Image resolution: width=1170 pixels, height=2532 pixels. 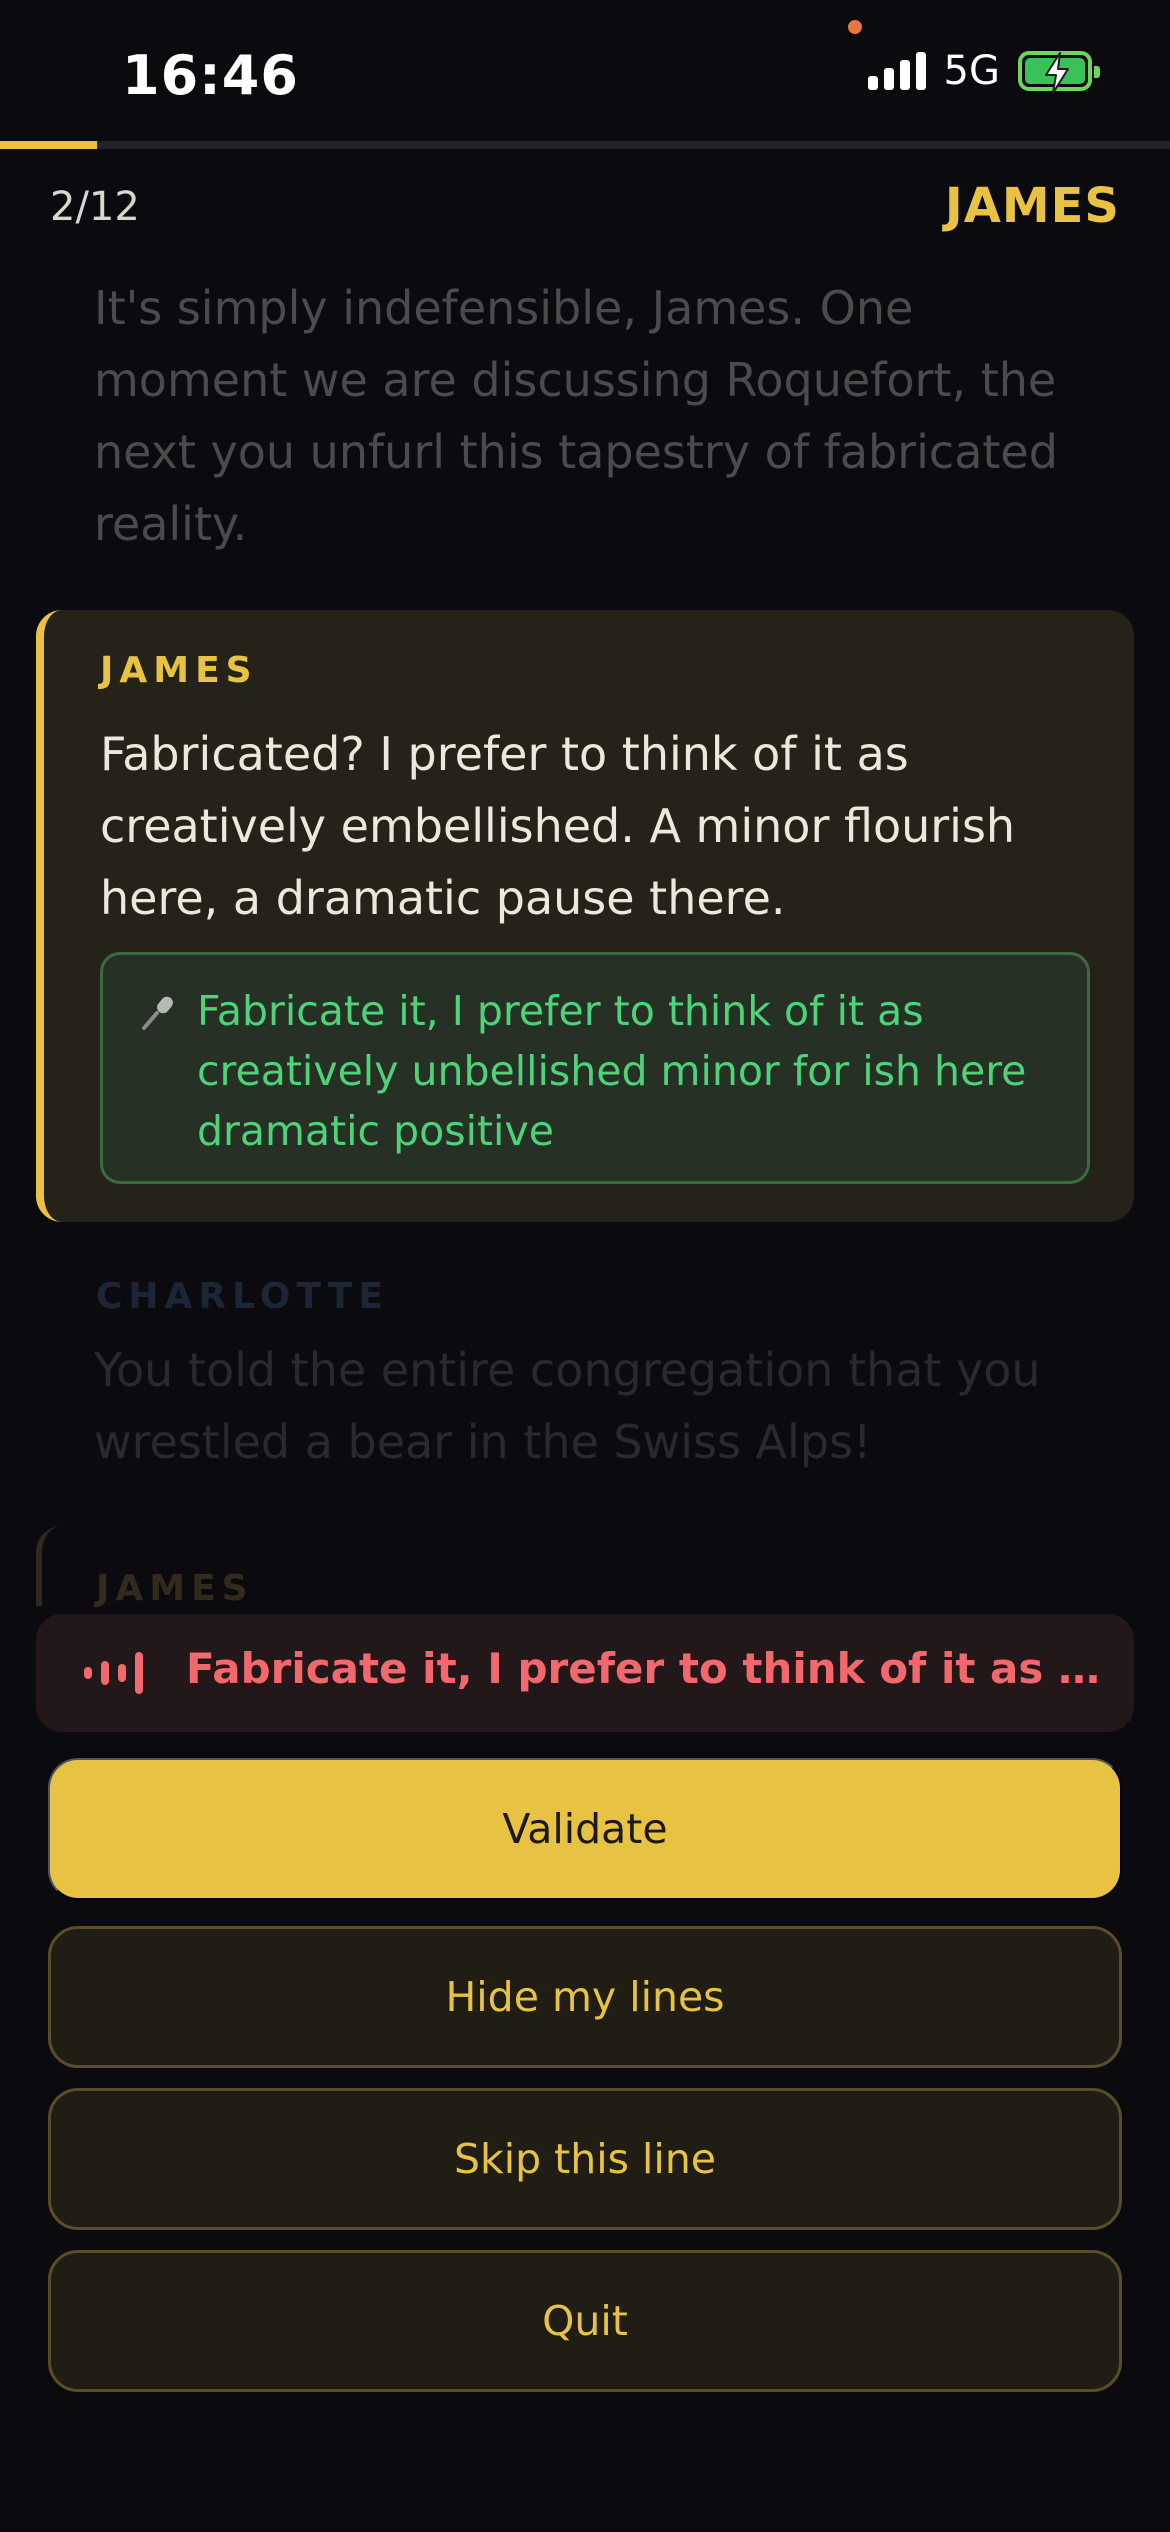 I want to click on quit-button: Quit, so click(x=585, y=2321).